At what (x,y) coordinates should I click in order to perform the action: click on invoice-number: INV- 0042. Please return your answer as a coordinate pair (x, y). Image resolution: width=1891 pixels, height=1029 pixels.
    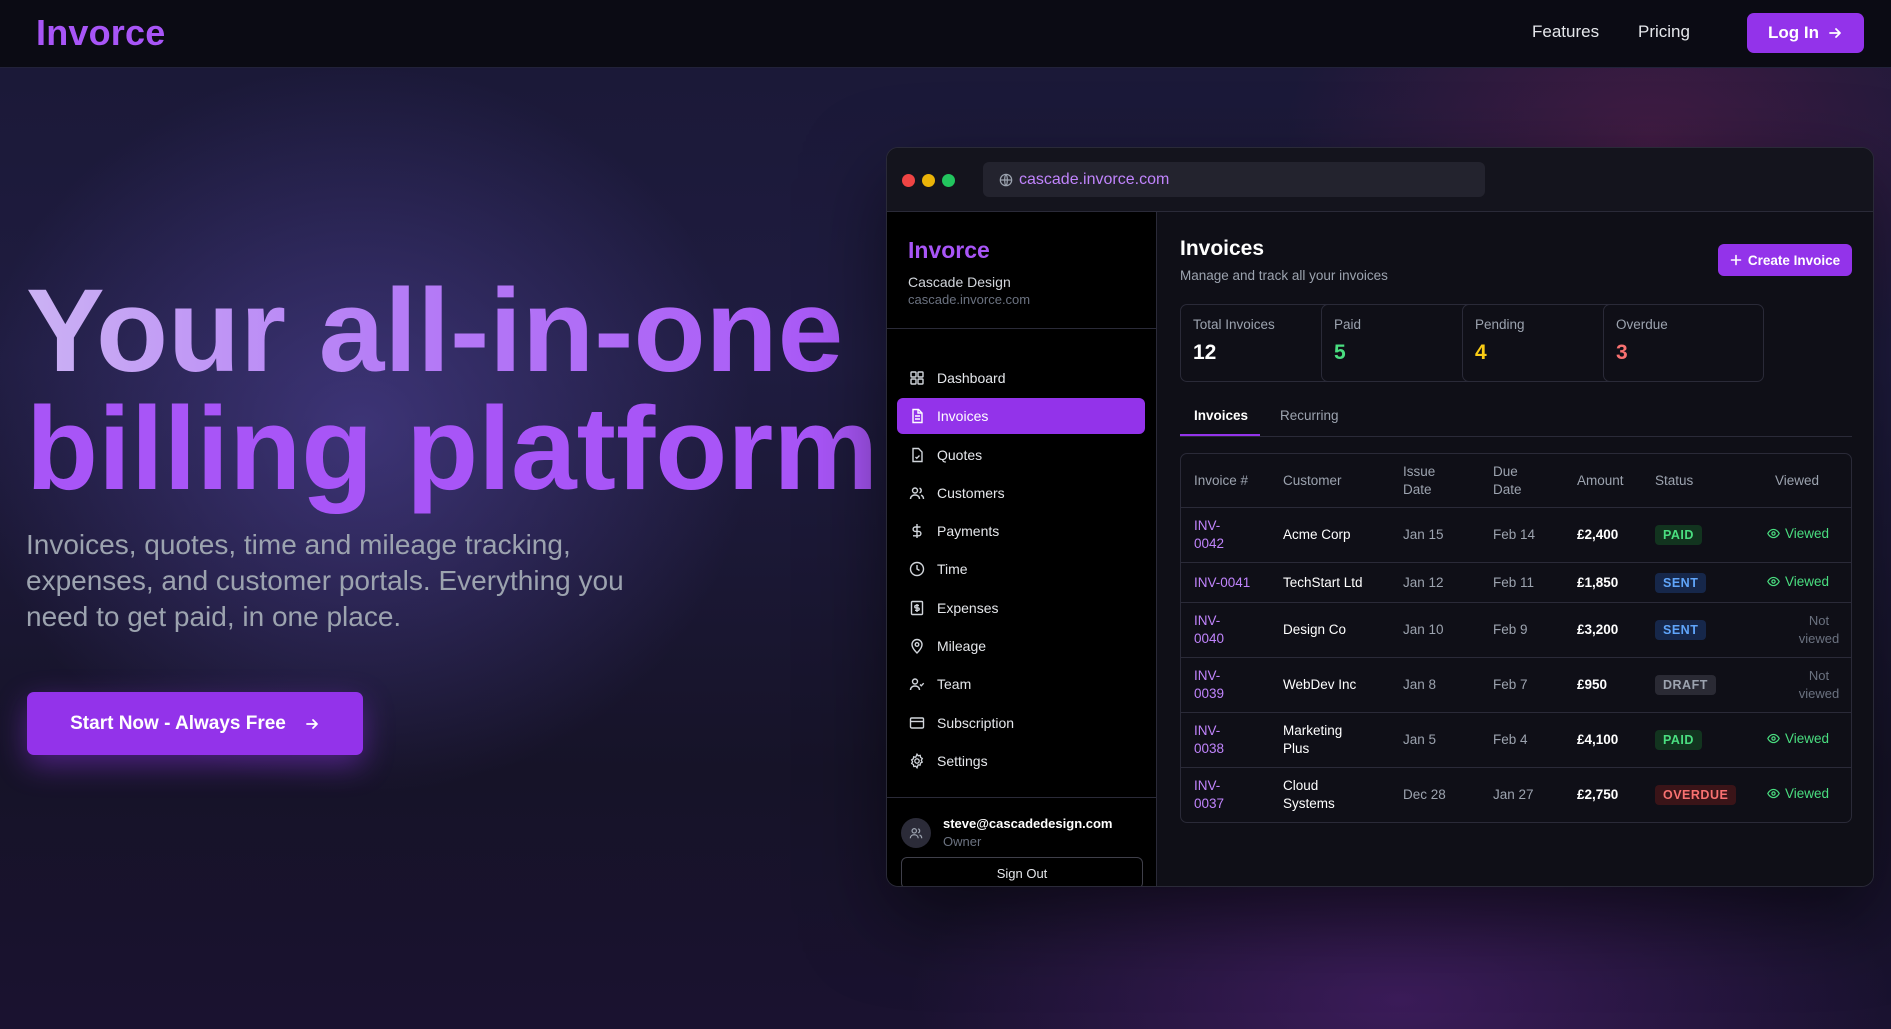
    Looking at the image, I should click on (1209, 535).